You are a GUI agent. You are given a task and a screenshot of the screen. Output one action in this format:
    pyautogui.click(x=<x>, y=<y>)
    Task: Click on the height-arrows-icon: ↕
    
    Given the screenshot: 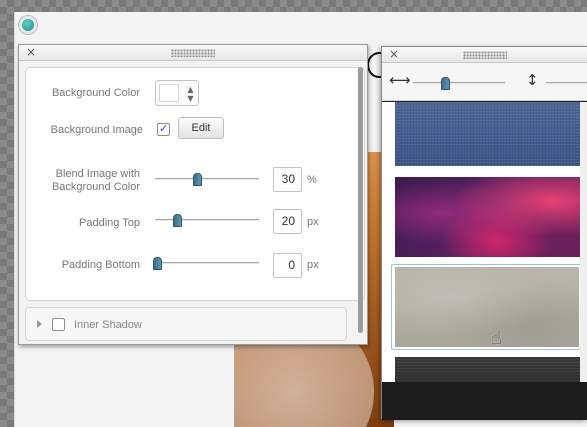 What is the action you would take?
    pyautogui.click(x=532, y=80)
    